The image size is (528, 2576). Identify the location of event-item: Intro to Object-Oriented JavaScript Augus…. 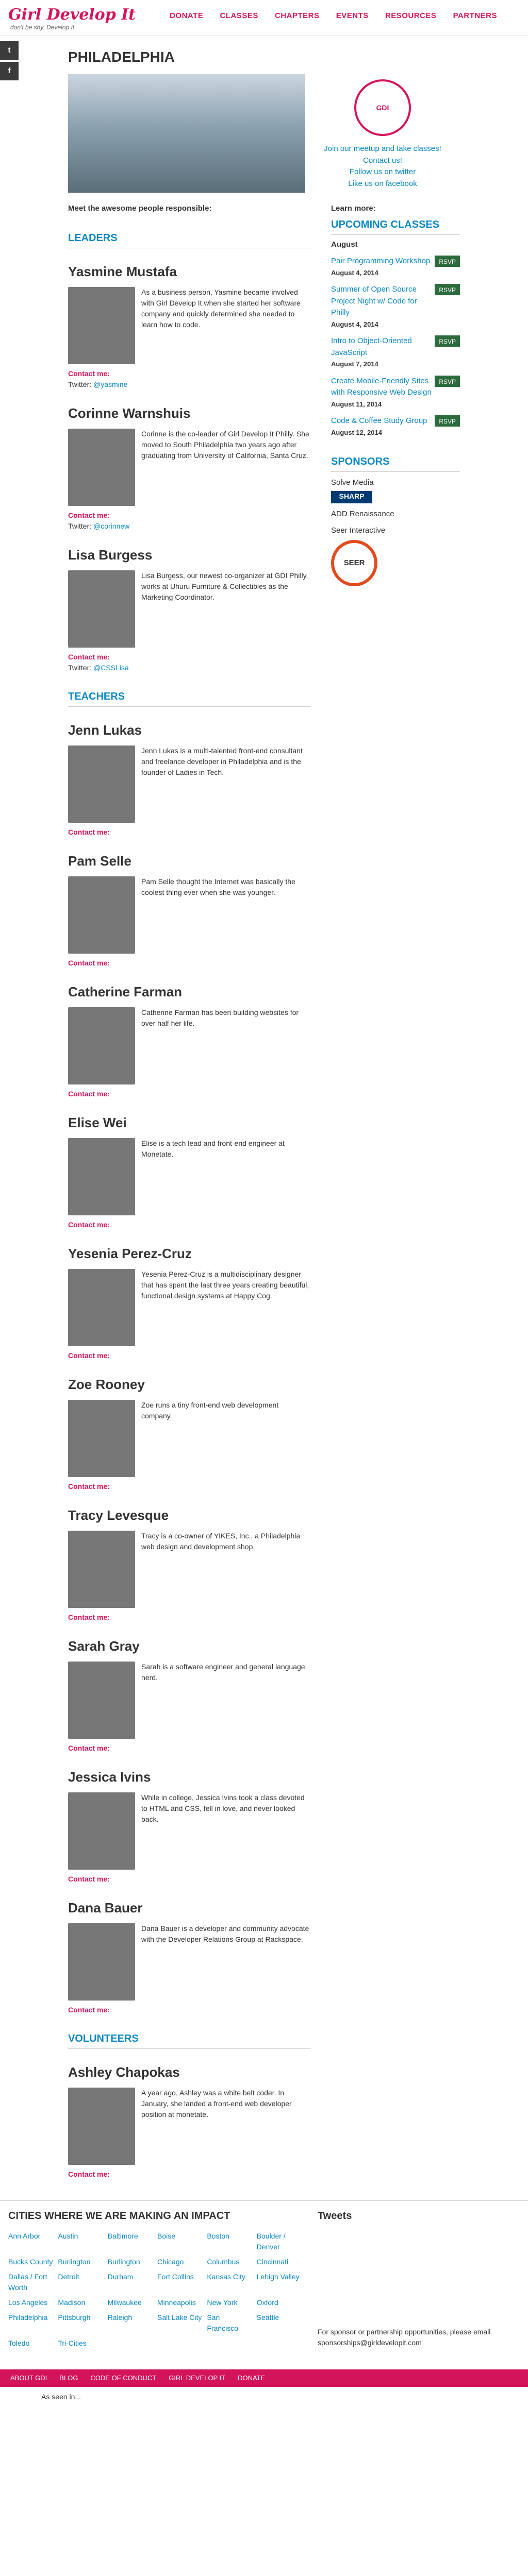
(395, 352).